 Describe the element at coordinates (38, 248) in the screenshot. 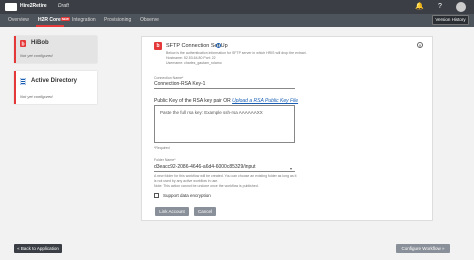

I see `back-to-application-button: « Back to Application` at that location.